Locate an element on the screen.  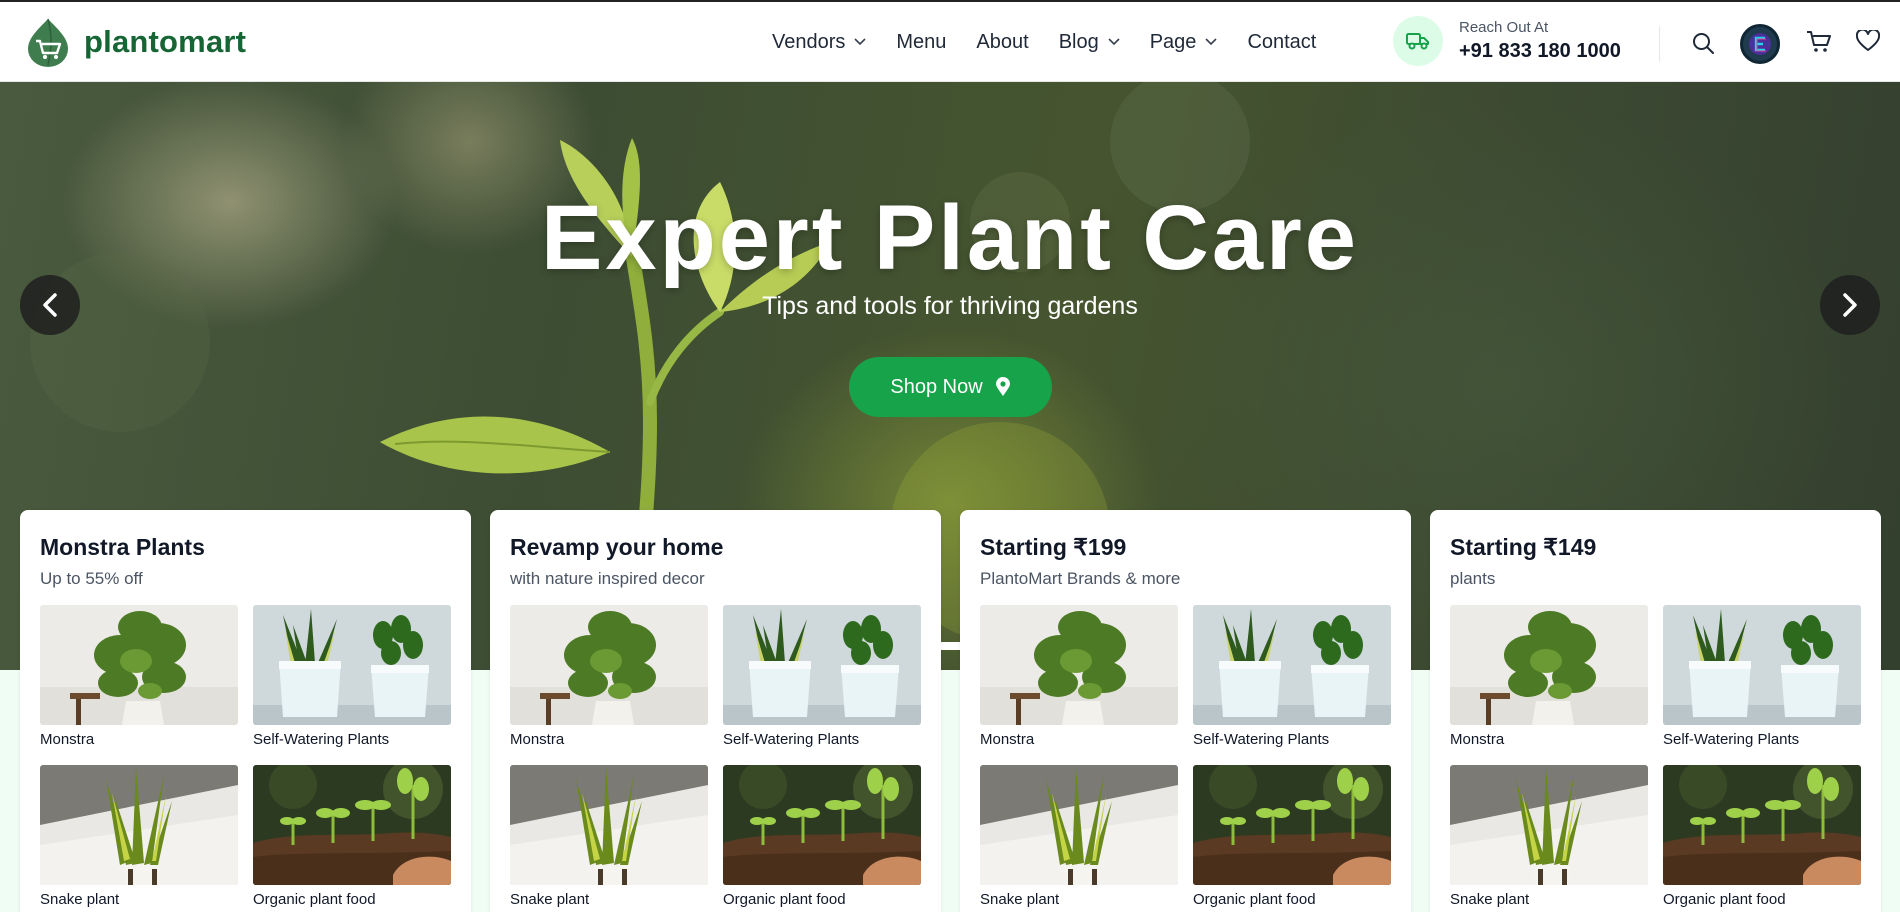
hero-prev-button is located at coordinates (50, 305).